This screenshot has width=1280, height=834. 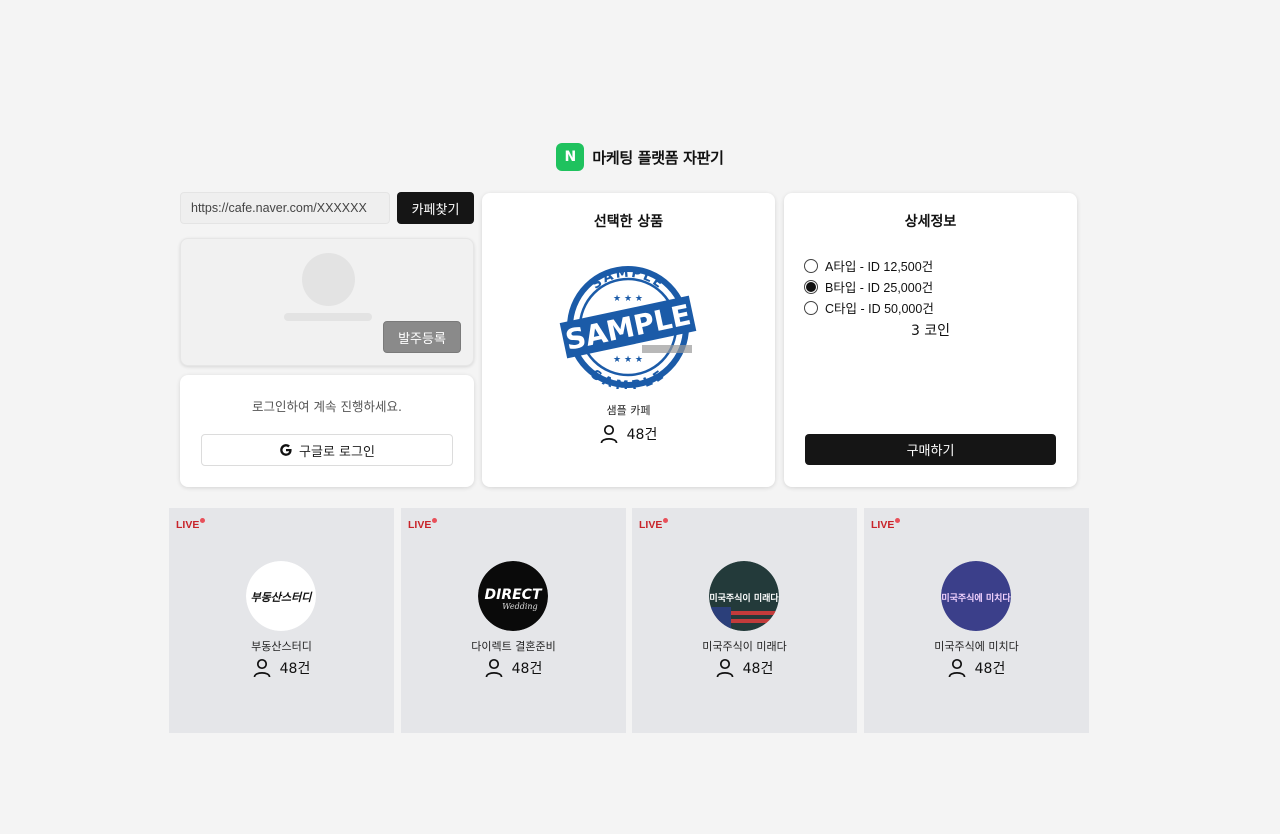 I want to click on option-label: B타입 - ID 25,000건, so click(x=879, y=288).